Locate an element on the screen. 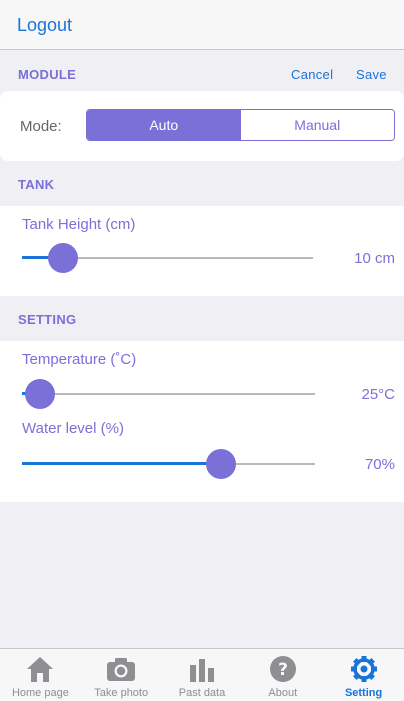 The width and height of the screenshot is (404, 701). mode-label: Mode: is located at coordinates (41, 126).